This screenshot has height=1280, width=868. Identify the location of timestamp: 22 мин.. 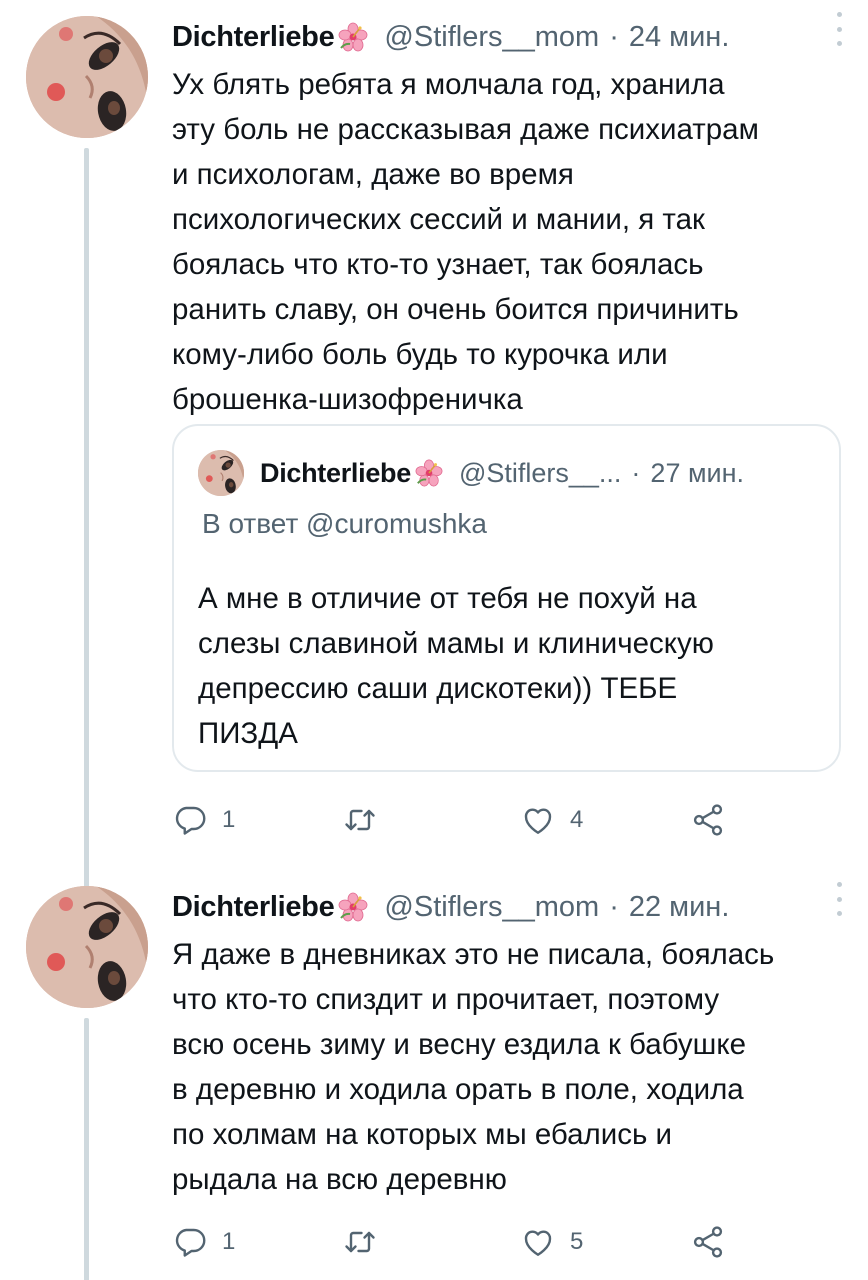
(679, 907).